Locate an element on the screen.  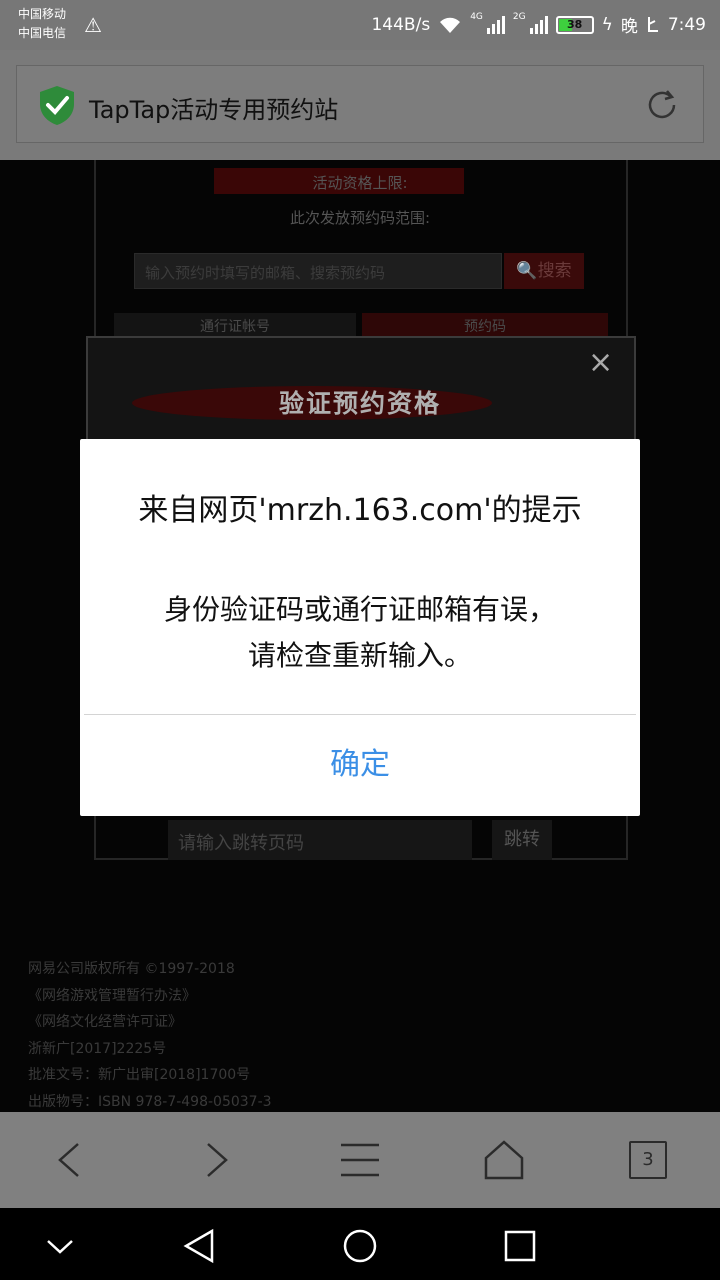
search-icon: 🔍 is located at coordinates (527, 271).